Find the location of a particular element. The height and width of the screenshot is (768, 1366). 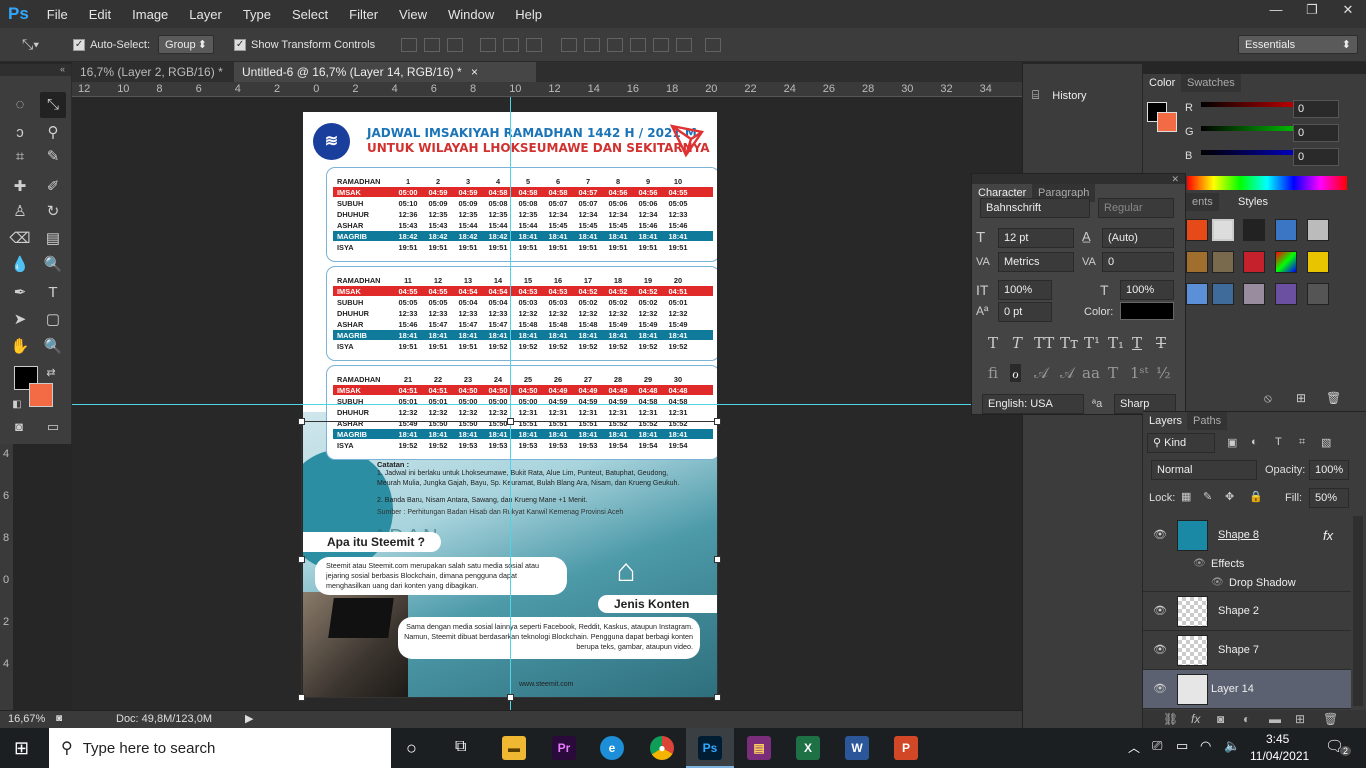

add-style-icon: fx is located at coordinates (1195, 719).